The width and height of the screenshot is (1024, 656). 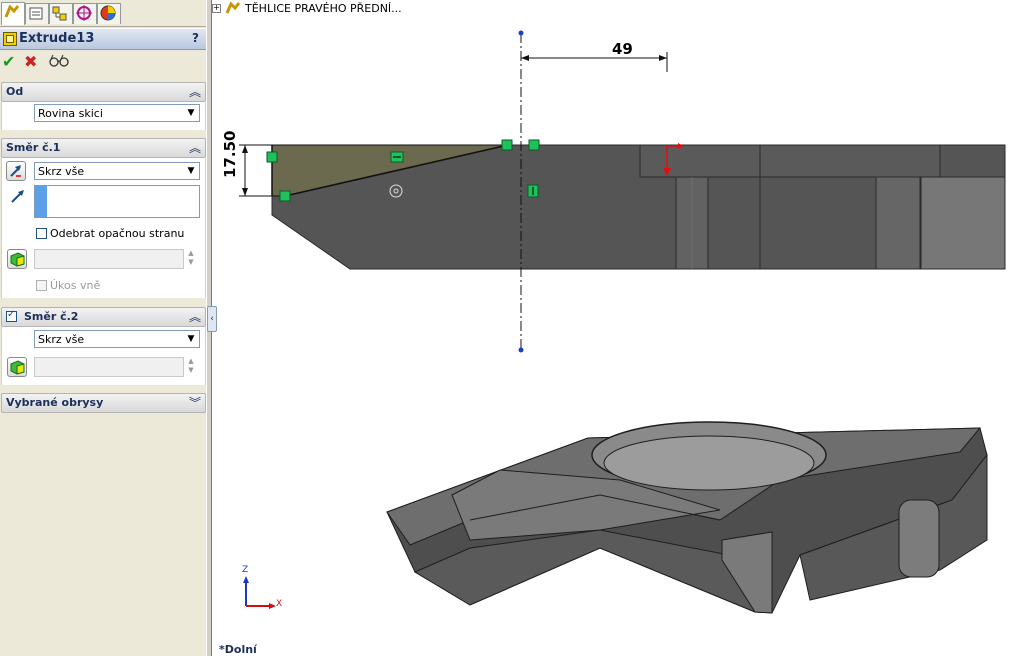 I want to click on dimension-vertical-value: 17.50, so click(x=230, y=154).